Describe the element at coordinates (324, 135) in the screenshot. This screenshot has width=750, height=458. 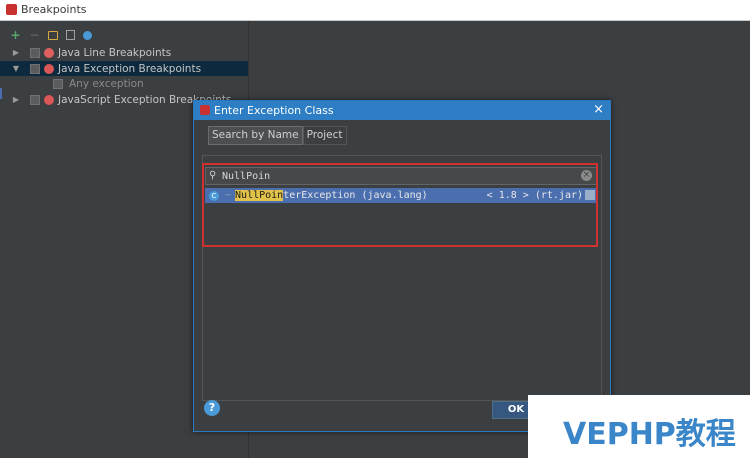
I see `tab-project: Project` at that location.